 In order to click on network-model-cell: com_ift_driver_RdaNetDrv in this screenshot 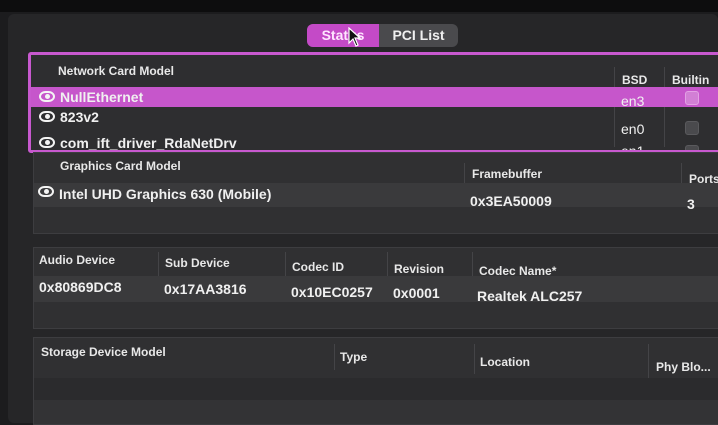, I will do `click(148, 143)`.